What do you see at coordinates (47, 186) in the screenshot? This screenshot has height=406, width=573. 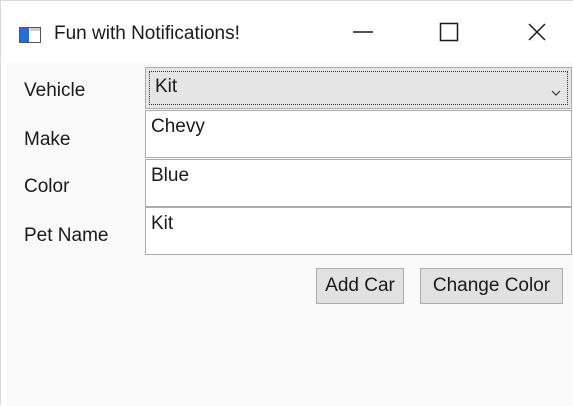 I see `color-label: Color` at bounding box center [47, 186].